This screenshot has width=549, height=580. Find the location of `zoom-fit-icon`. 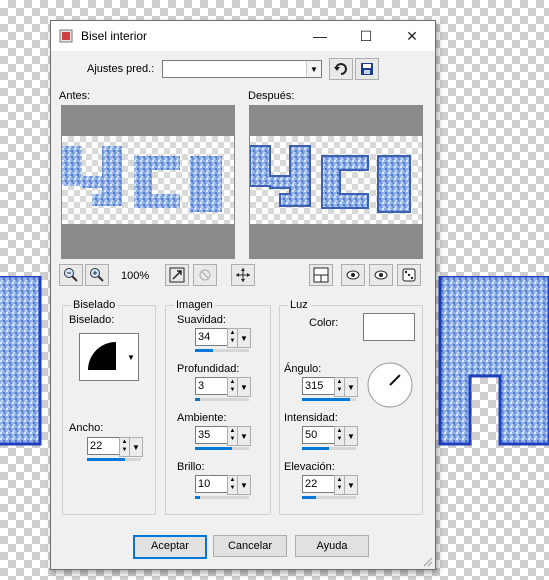

zoom-fit-icon is located at coordinates (177, 275).